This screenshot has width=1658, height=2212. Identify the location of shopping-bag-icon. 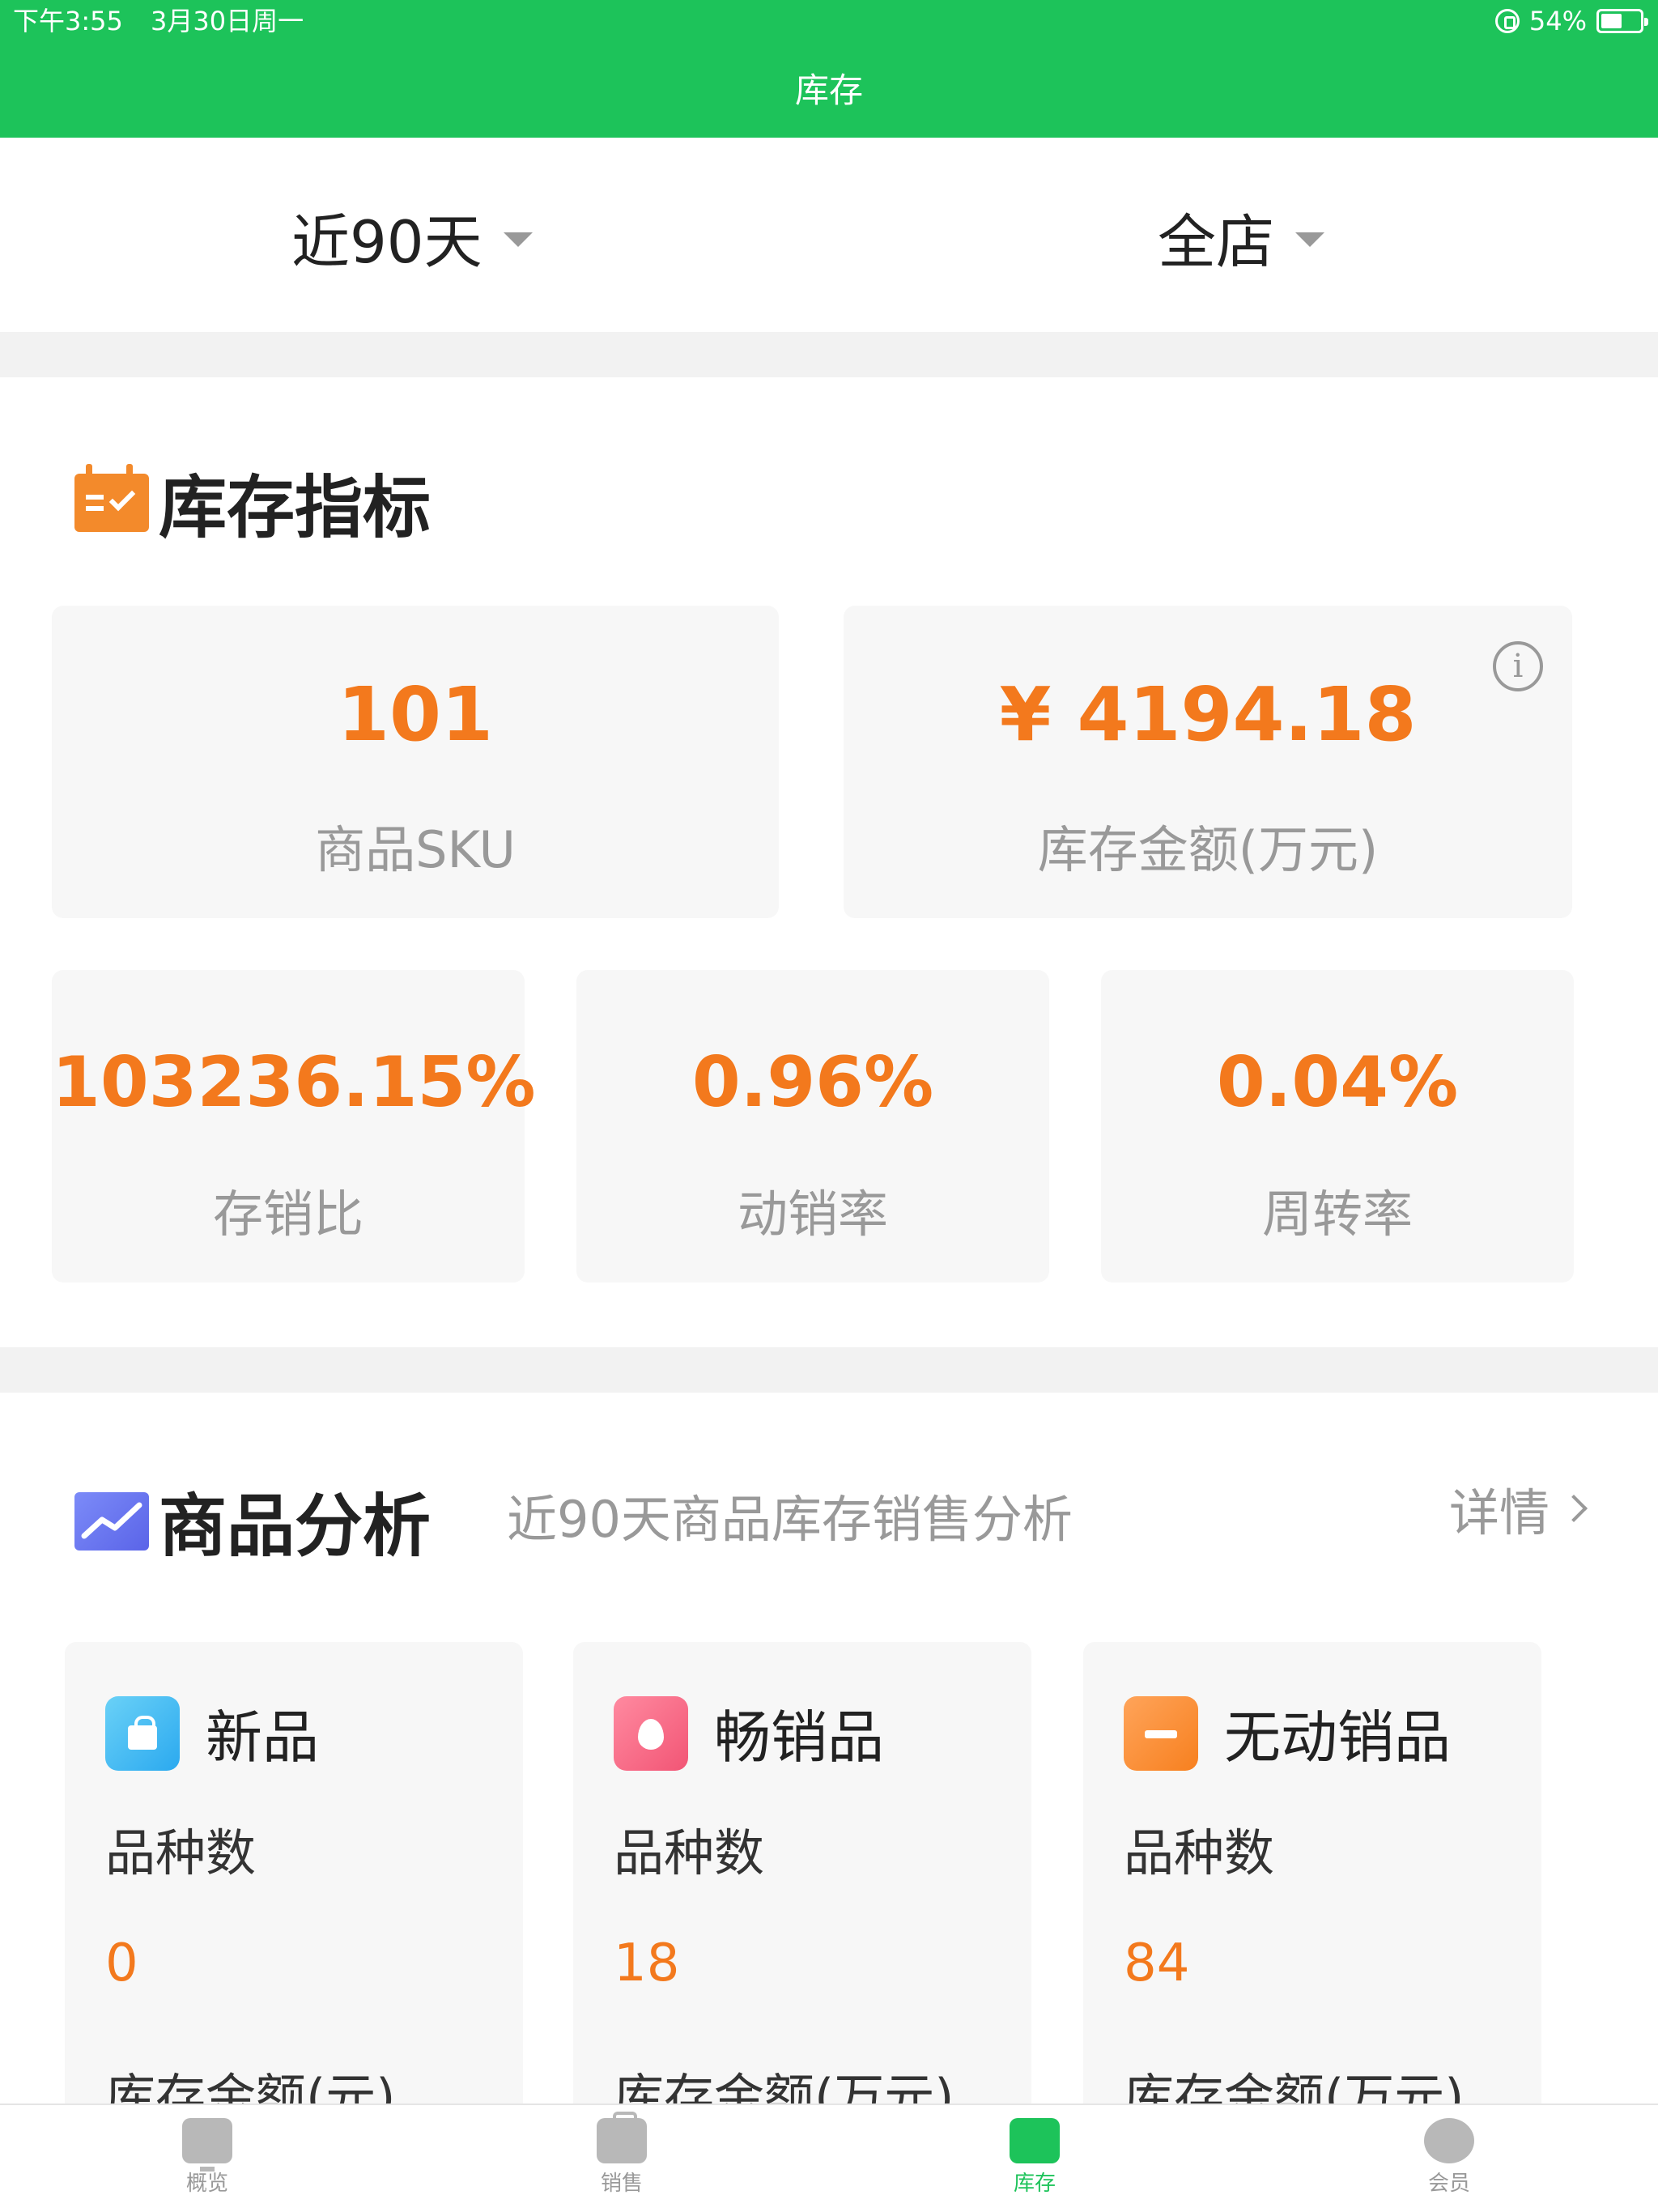
(142, 1733).